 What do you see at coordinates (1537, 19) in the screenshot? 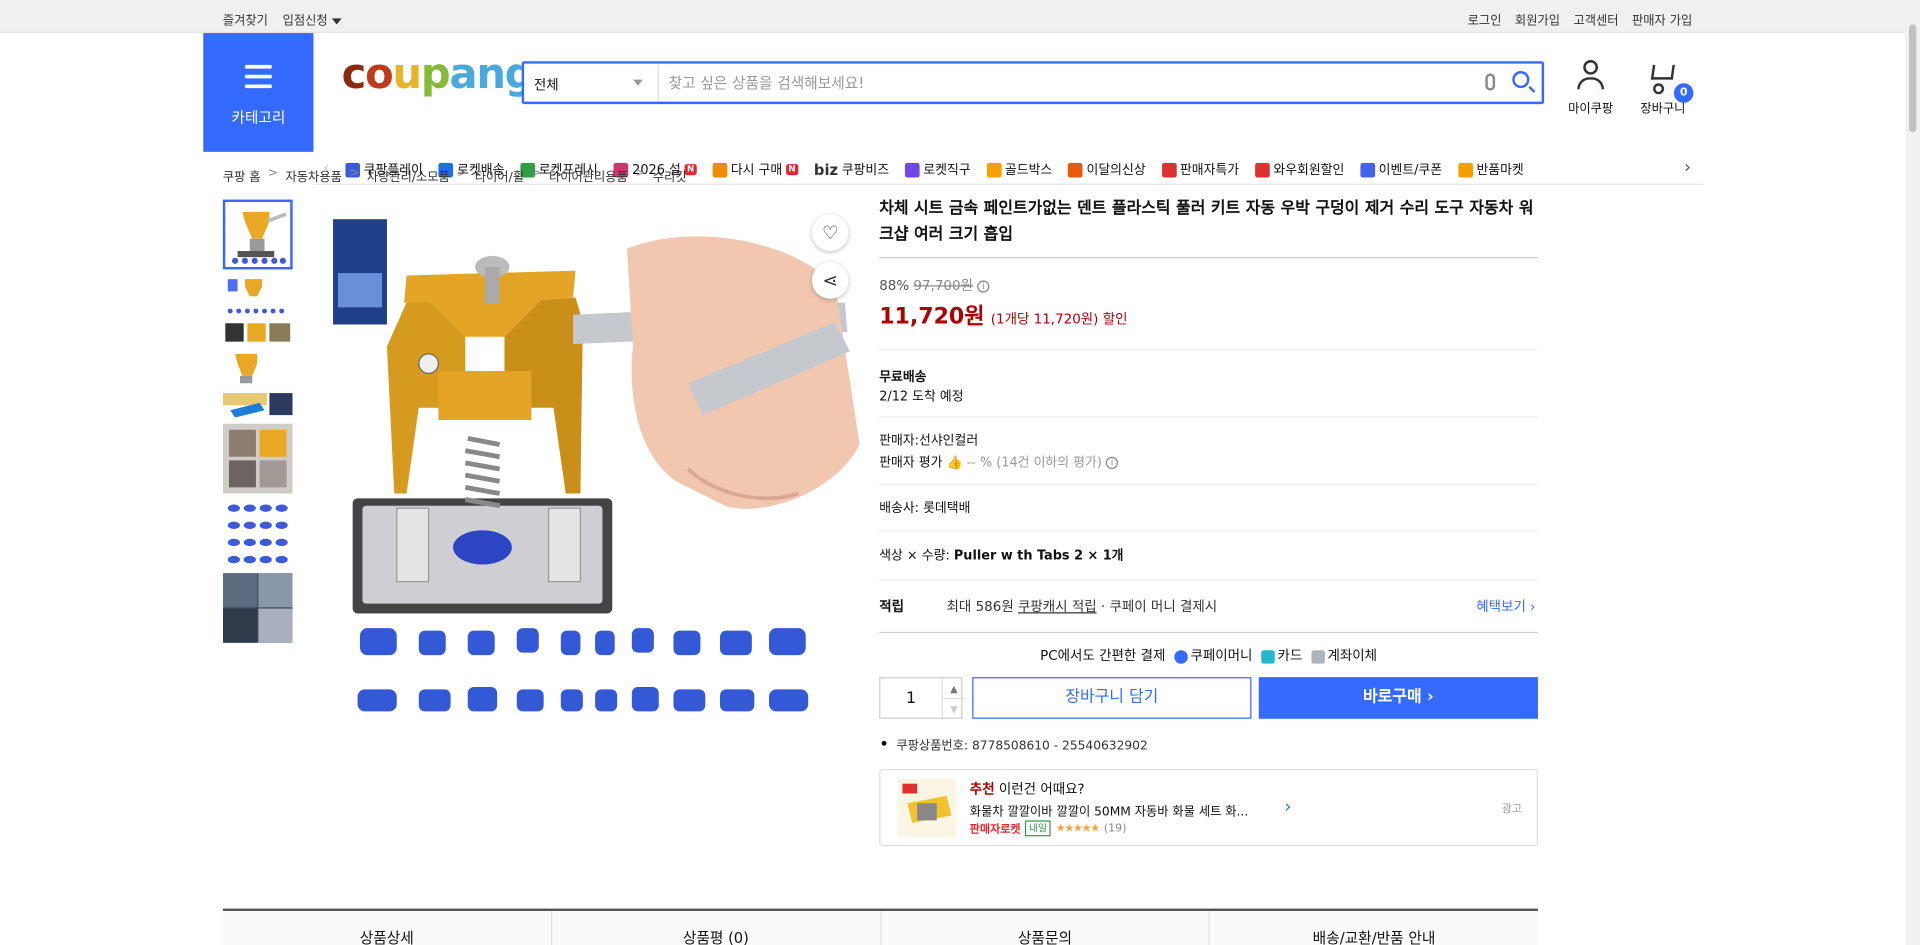
I see `signup-link: 회원가입` at bounding box center [1537, 19].